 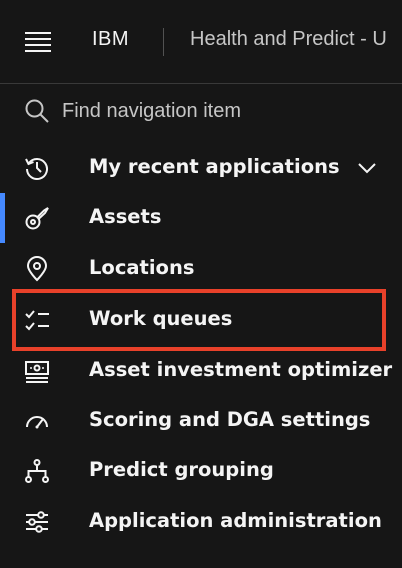 I want to click on nav-item-label: My recent applications, so click(x=214, y=166).